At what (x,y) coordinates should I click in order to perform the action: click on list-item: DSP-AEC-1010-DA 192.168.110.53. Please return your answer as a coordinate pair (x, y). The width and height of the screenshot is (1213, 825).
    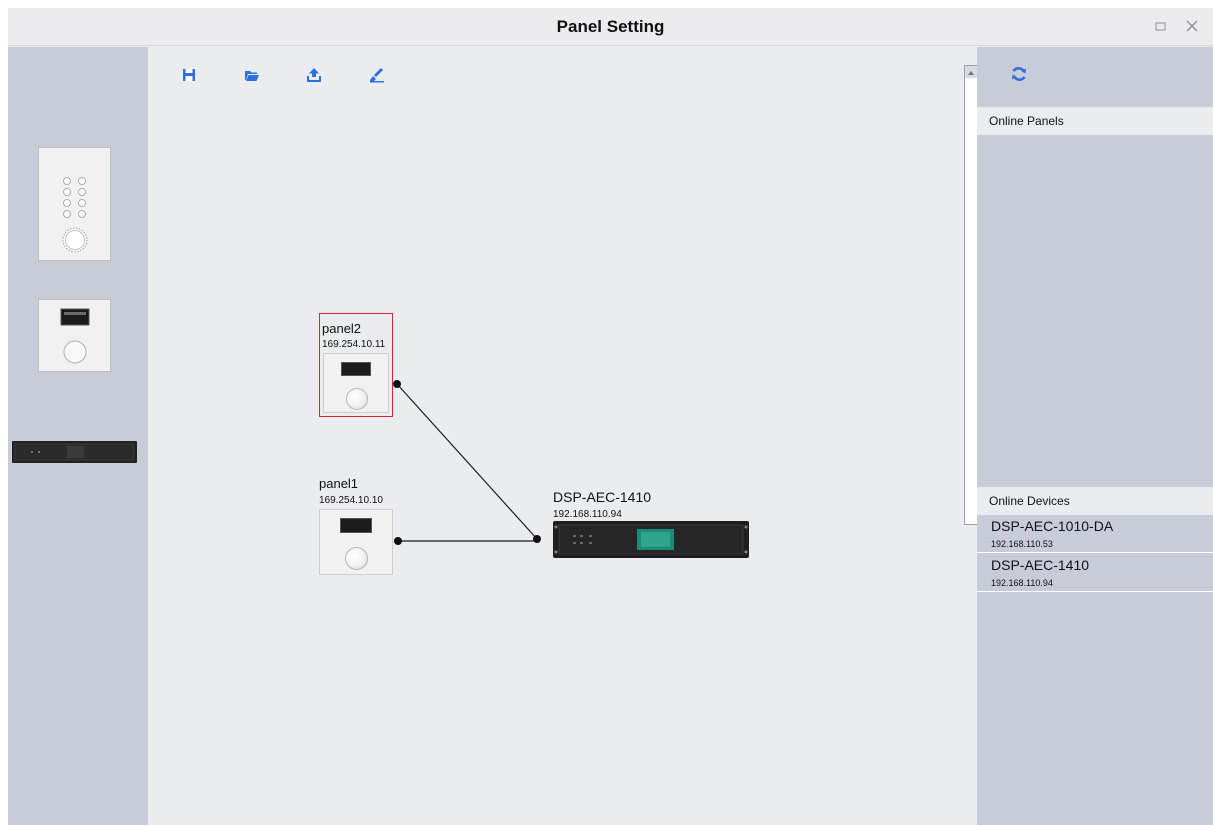
    Looking at the image, I should click on (1095, 534).